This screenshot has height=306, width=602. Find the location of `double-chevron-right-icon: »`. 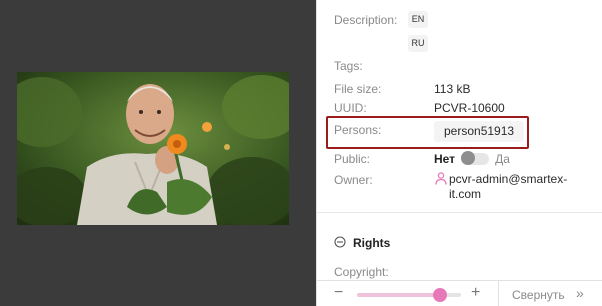

double-chevron-right-icon: » is located at coordinates (580, 293).